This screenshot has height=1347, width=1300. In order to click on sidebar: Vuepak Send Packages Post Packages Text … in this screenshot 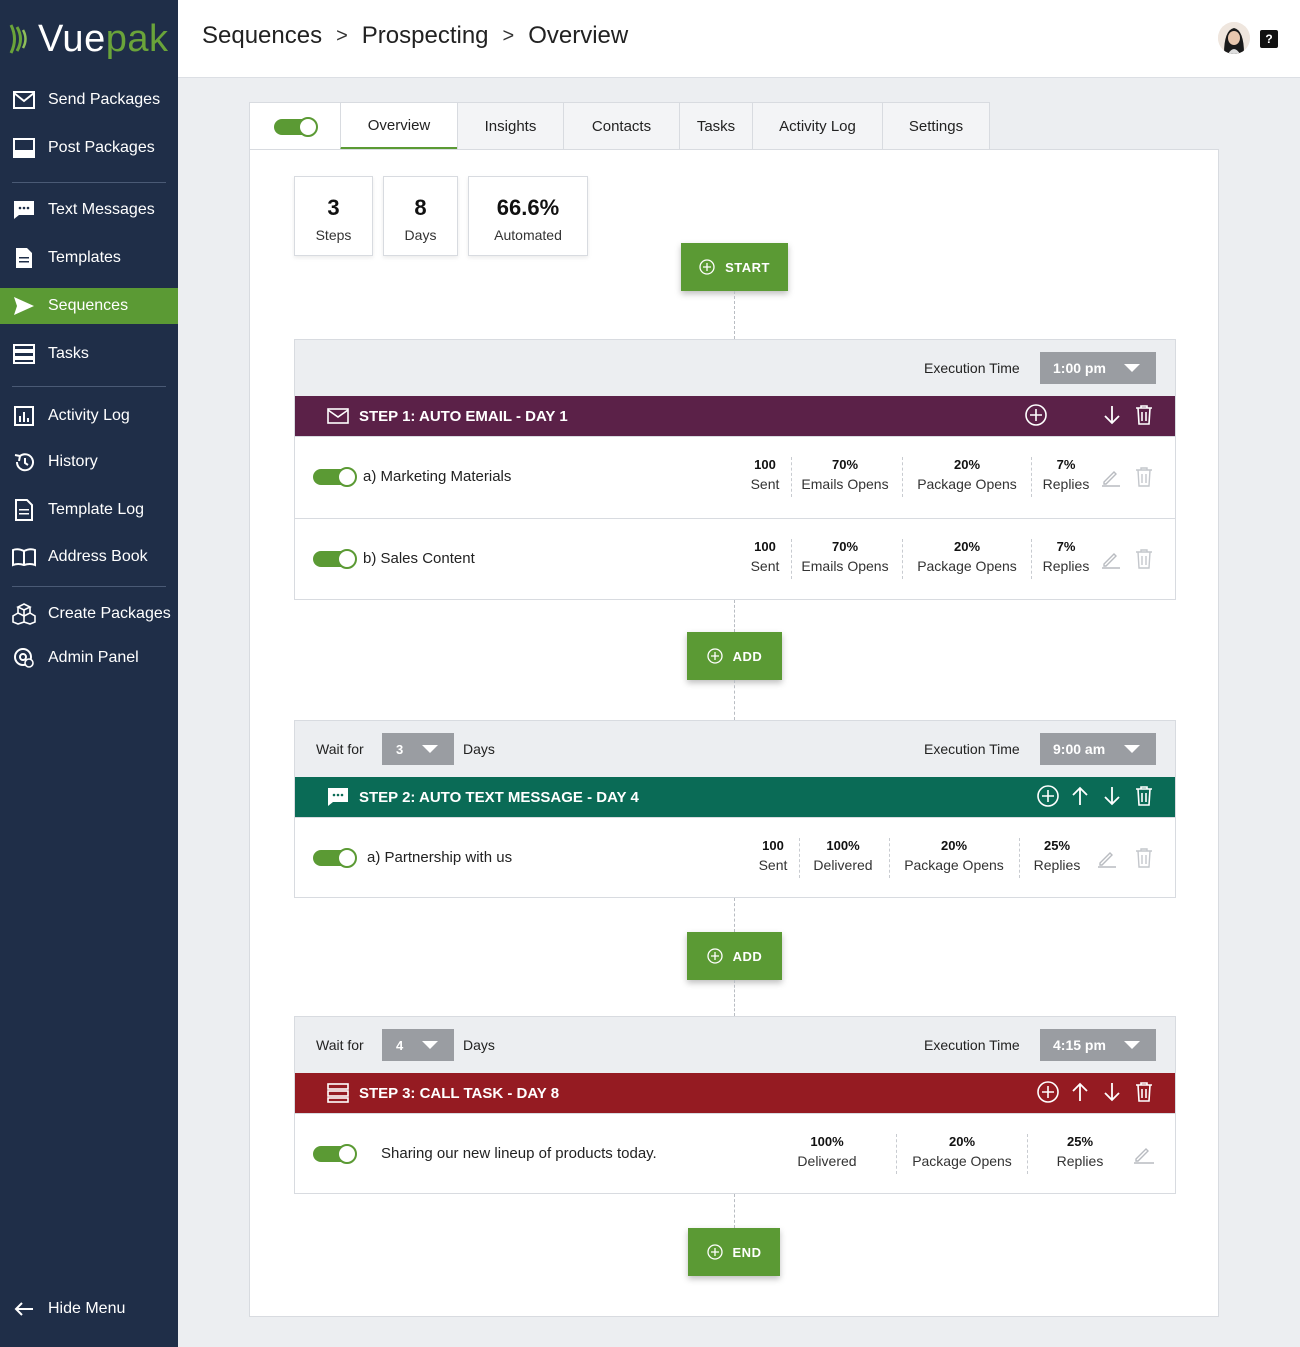, I will do `click(89, 673)`.